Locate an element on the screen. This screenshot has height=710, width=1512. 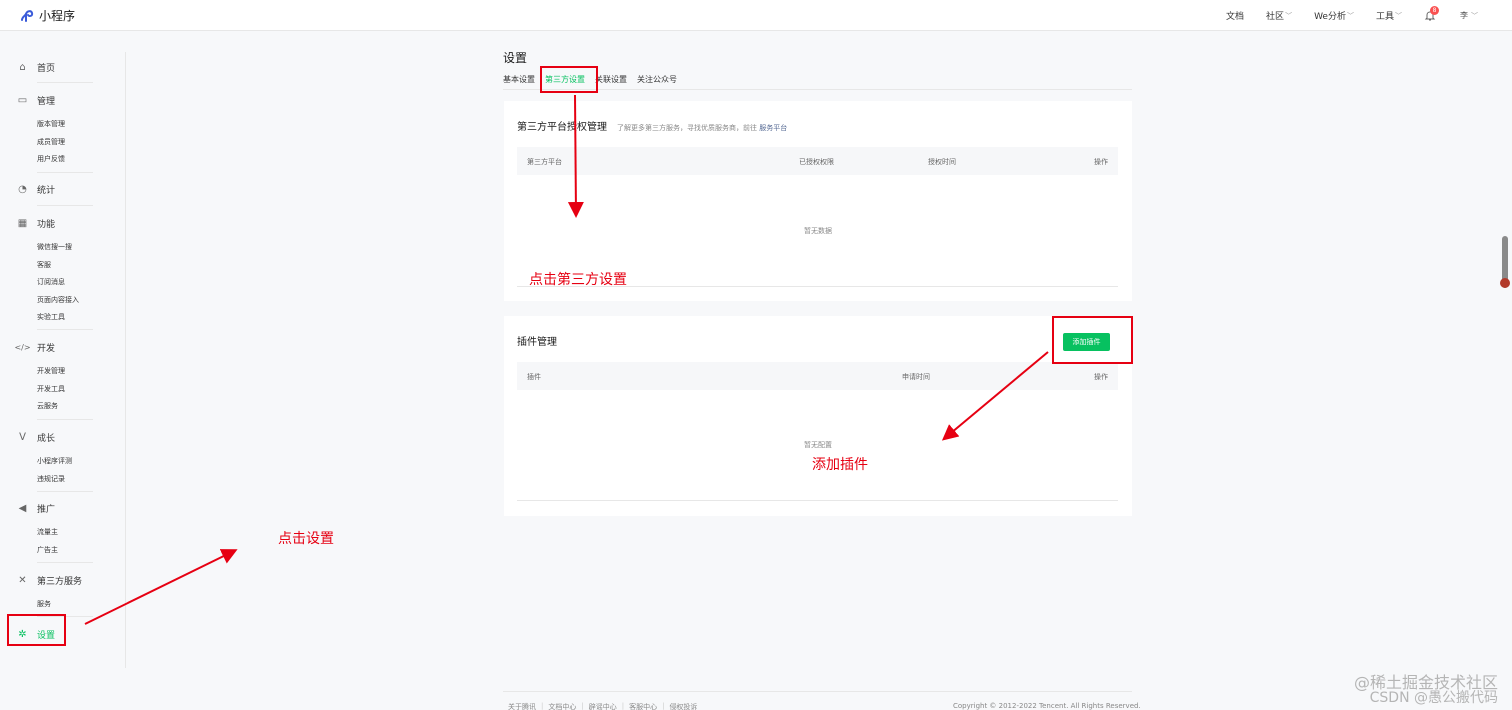
watermark-csdn: CSDN @愚公搬代码 is located at coordinates (1433, 698).